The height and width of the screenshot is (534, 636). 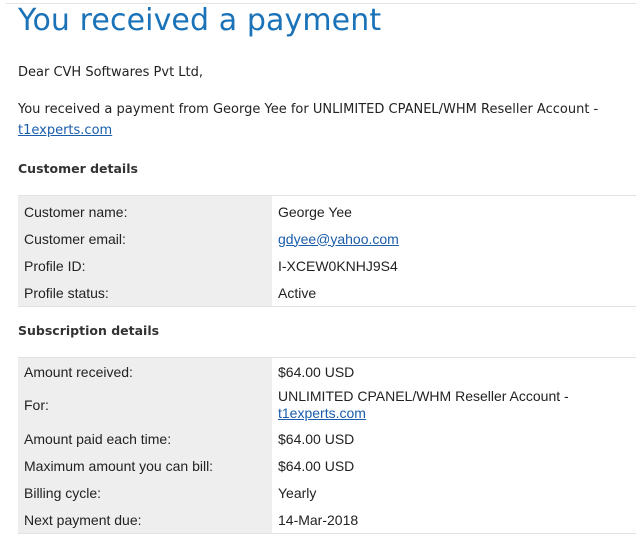 I want to click on amount-each-time-value: $64.00 USD, so click(x=454, y=438).